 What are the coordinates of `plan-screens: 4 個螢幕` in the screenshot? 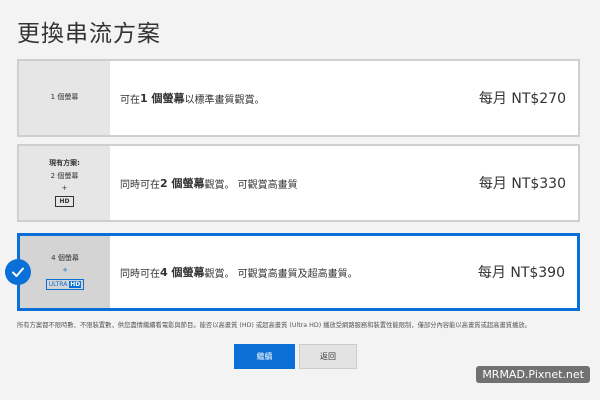 It's located at (65, 258).